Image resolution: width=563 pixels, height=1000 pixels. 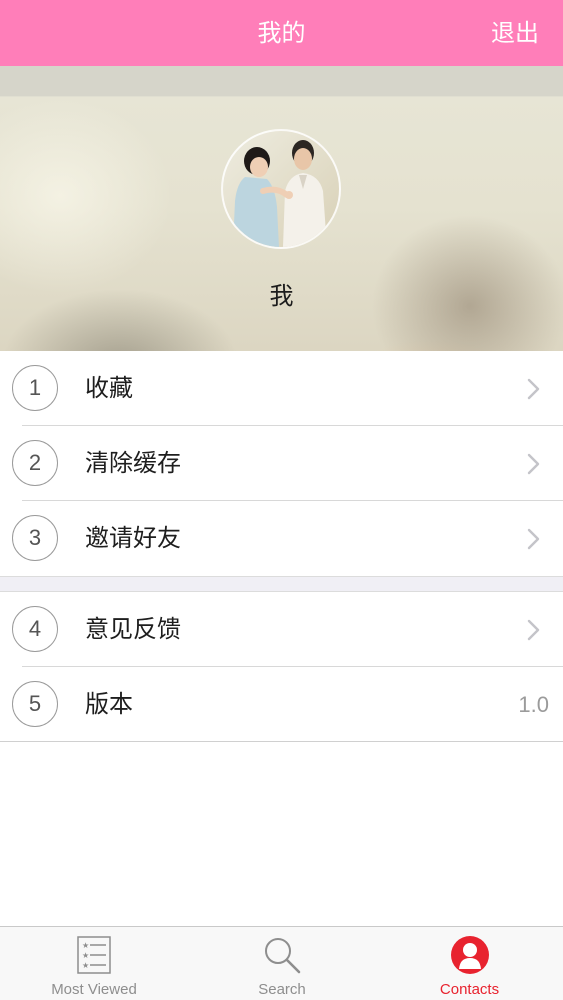 What do you see at coordinates (281, 583) in the screenshot?
I see `section-gap` at bounding box center [281, 583].